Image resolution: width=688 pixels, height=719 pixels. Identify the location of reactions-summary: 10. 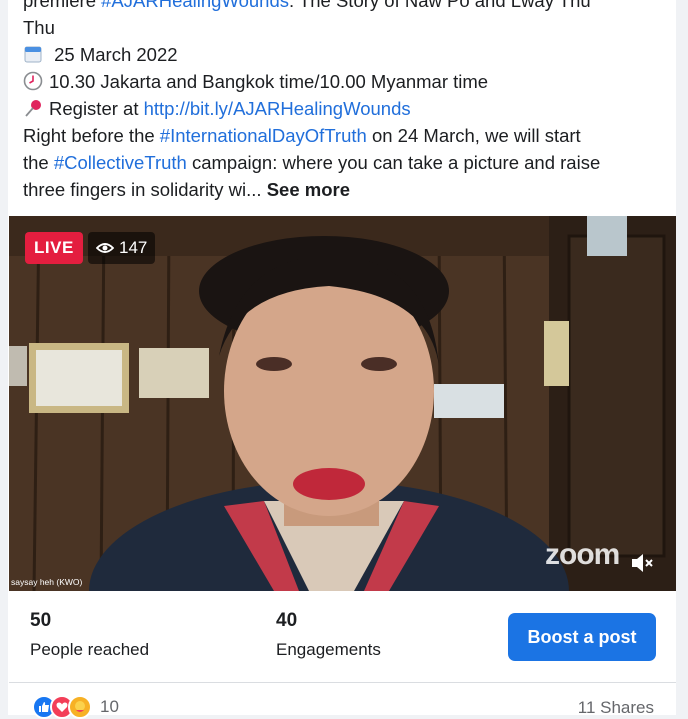
(75, 707).